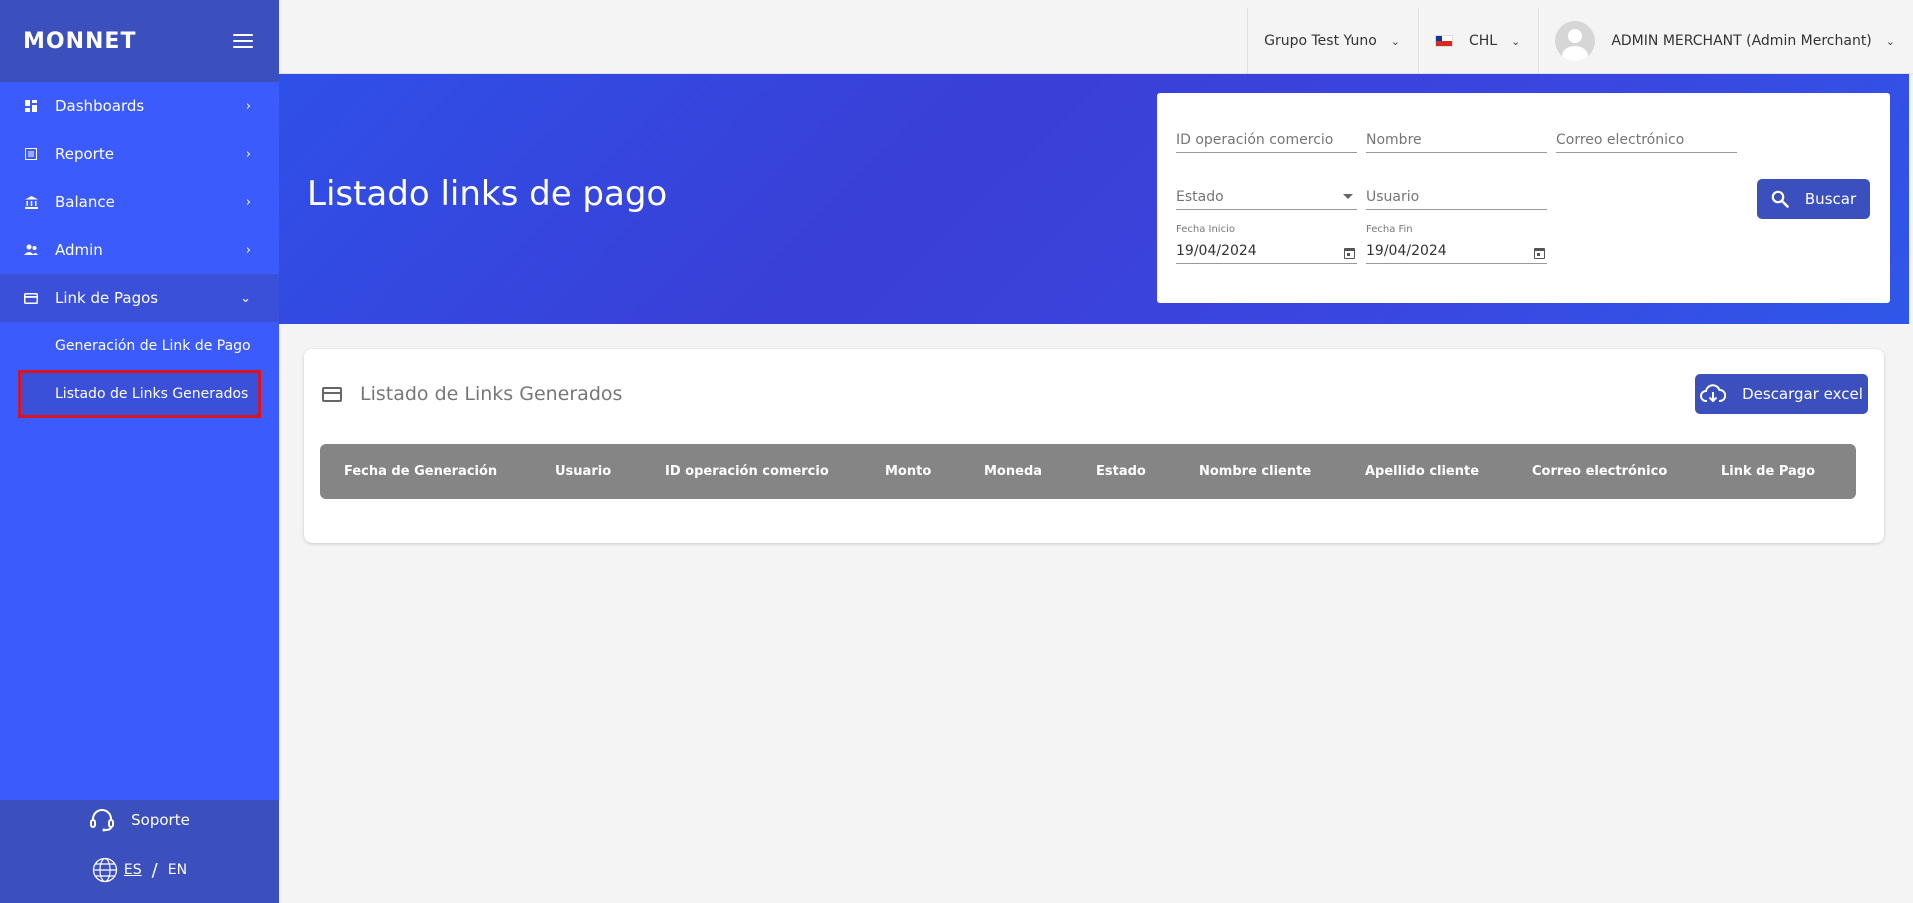  I want to click on dropdown-caret-icon, so click(1348, 196).